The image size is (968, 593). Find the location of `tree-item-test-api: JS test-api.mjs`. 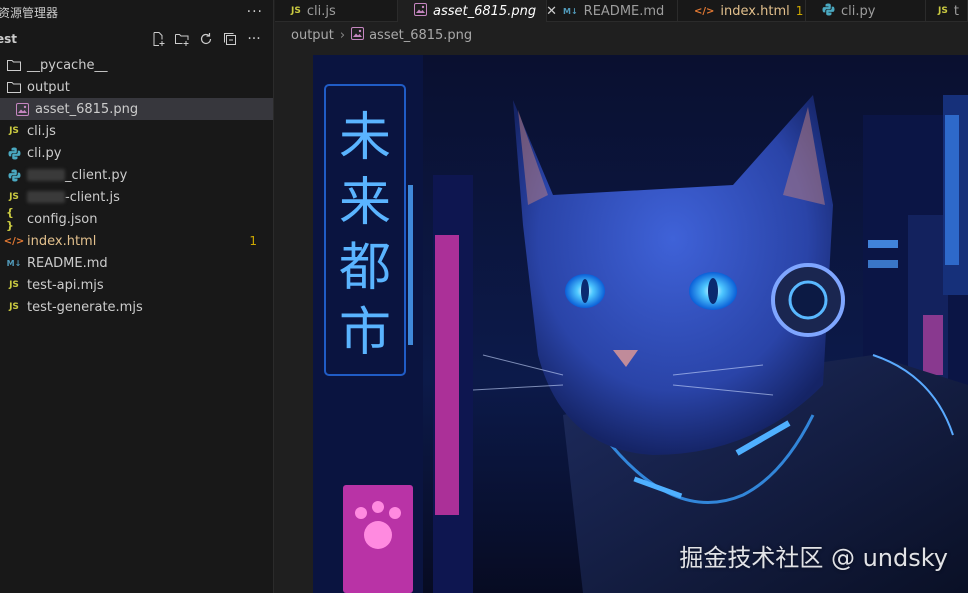

tree-item-test-api: JS test-api.mjs is located at coordinates (136, 285).